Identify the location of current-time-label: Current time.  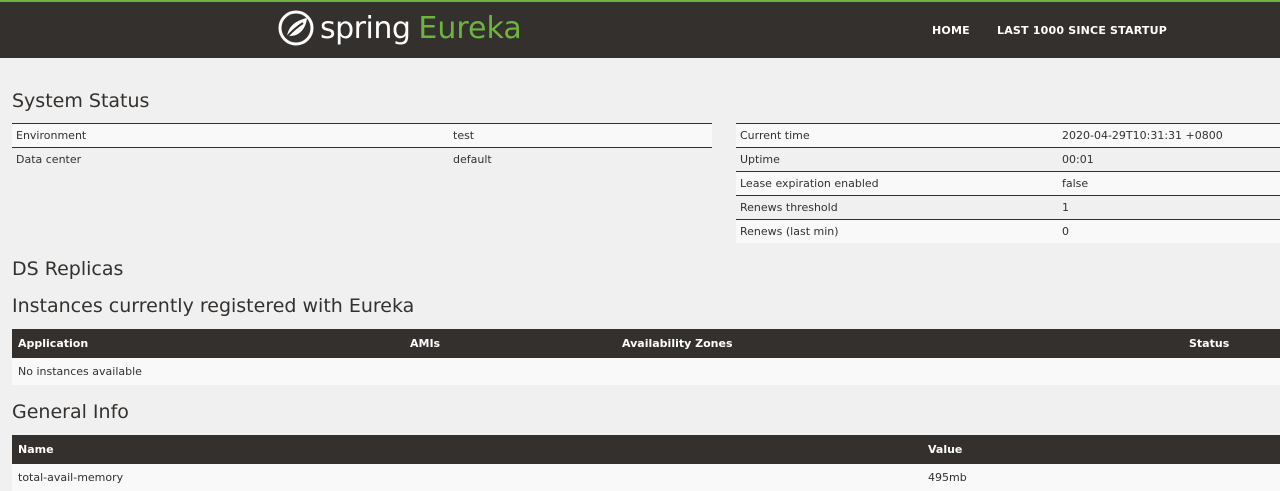
(897, 135).